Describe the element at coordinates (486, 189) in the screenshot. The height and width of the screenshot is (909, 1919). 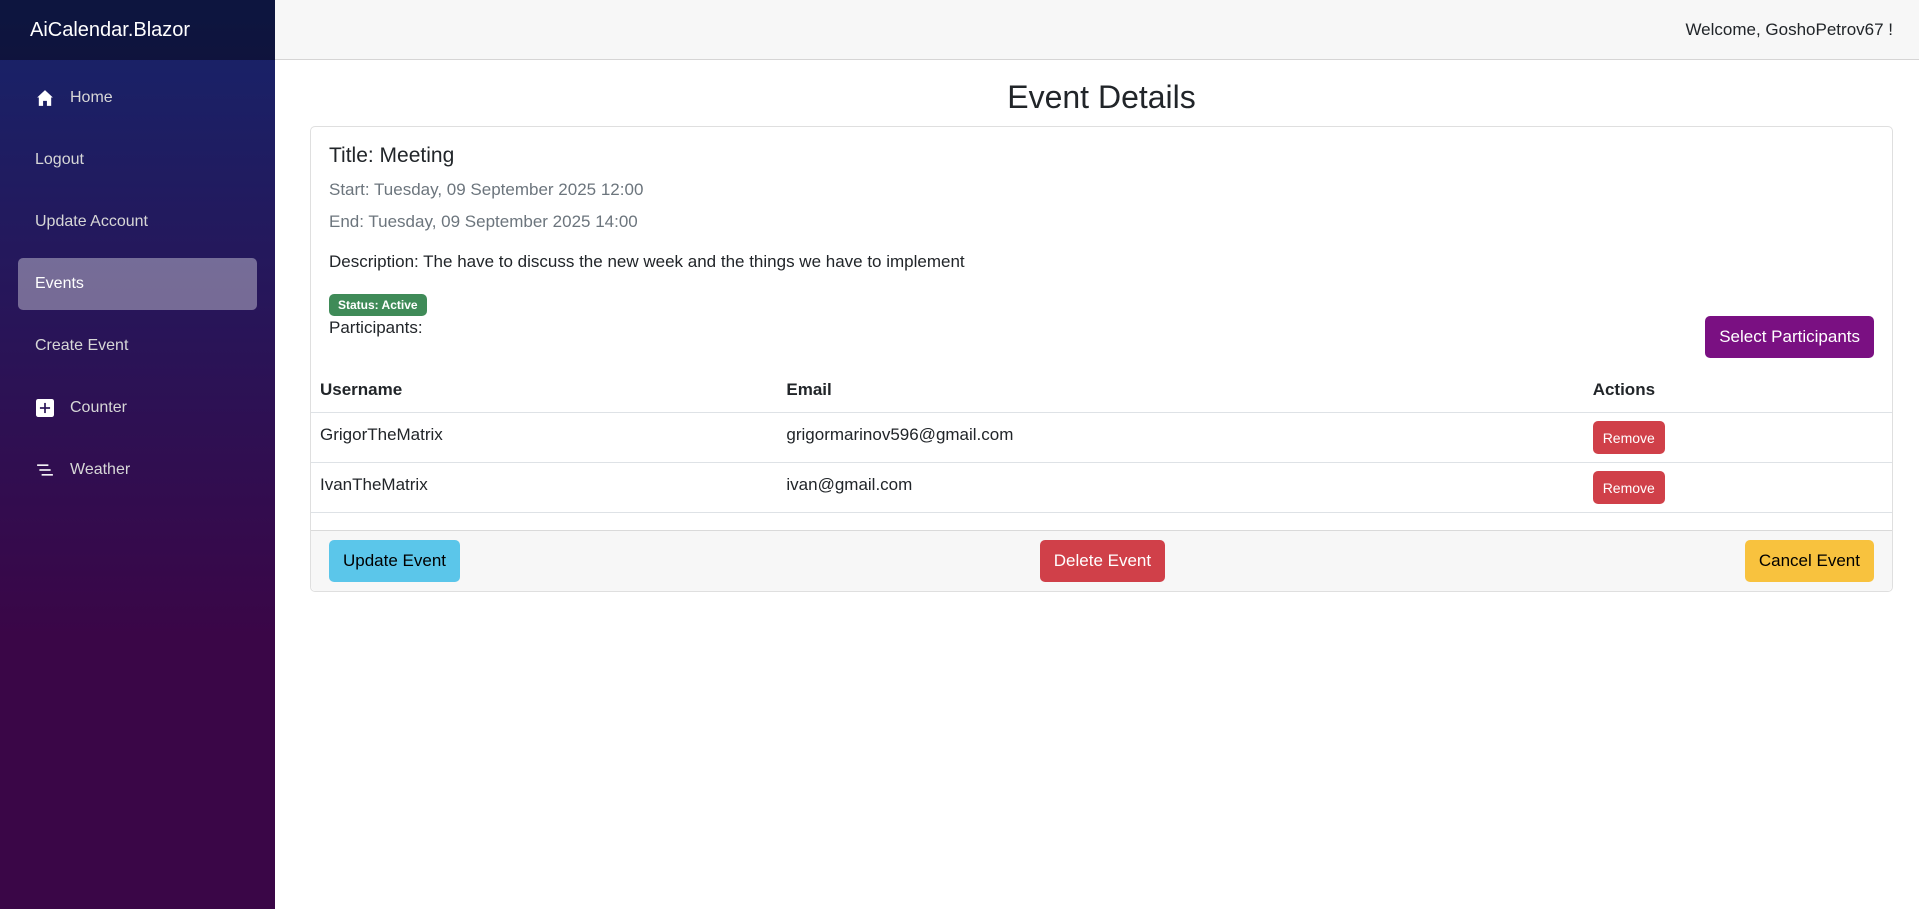
I see `event-start: Start: Tuesday, 09 September 2025 12:00` at that location.